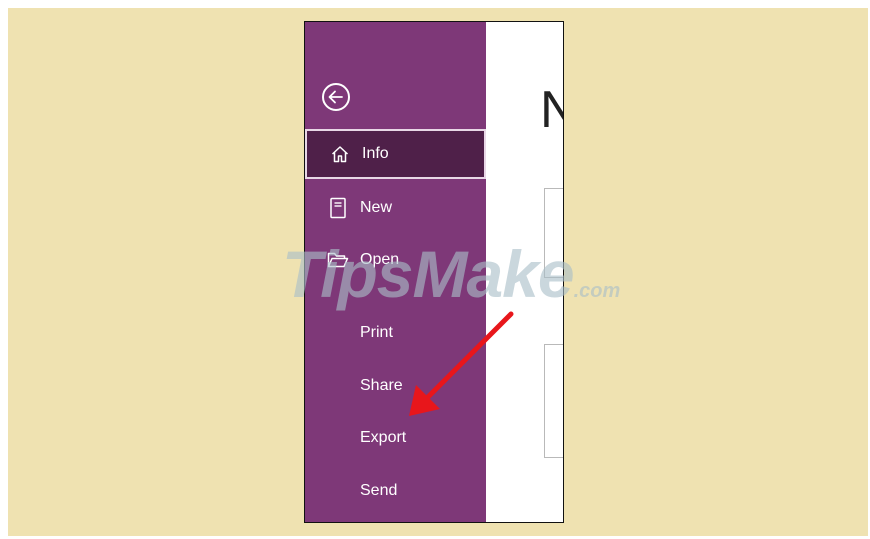  I want to click on menu-item-label: Info, so click(375, 153).